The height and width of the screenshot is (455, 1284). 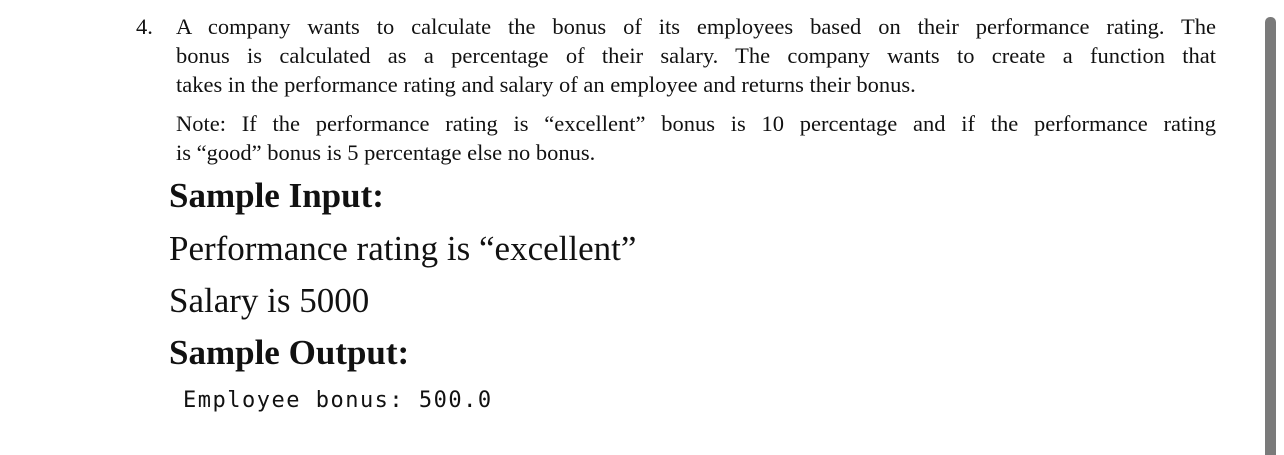 I want to click on sample-output-code: Employee bonus: 500.0, so click(x=338, y=400).